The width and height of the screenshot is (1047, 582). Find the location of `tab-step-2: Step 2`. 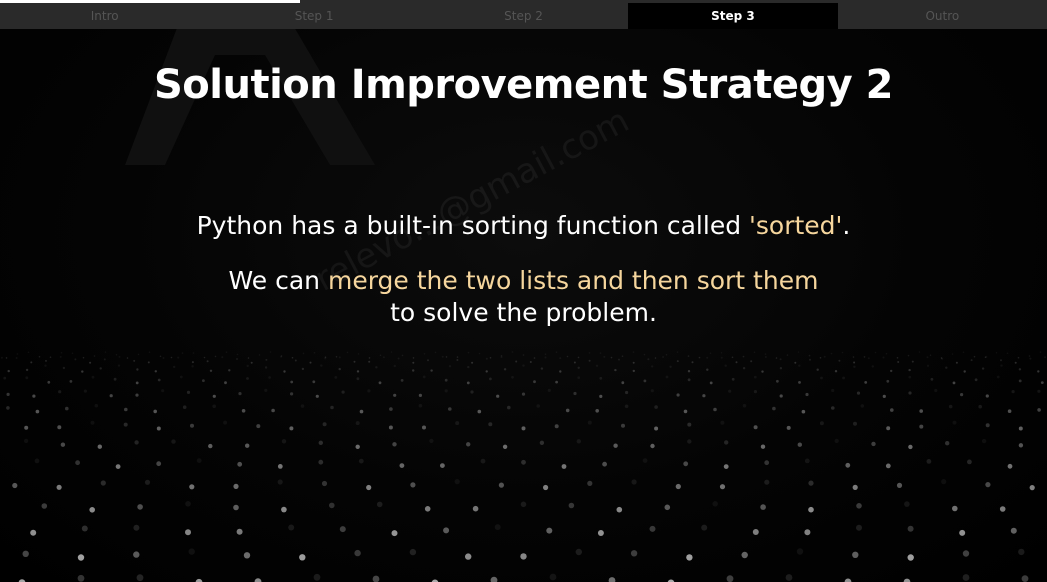

tab-step-2: Step 2 is located at coordinates (523, 16).